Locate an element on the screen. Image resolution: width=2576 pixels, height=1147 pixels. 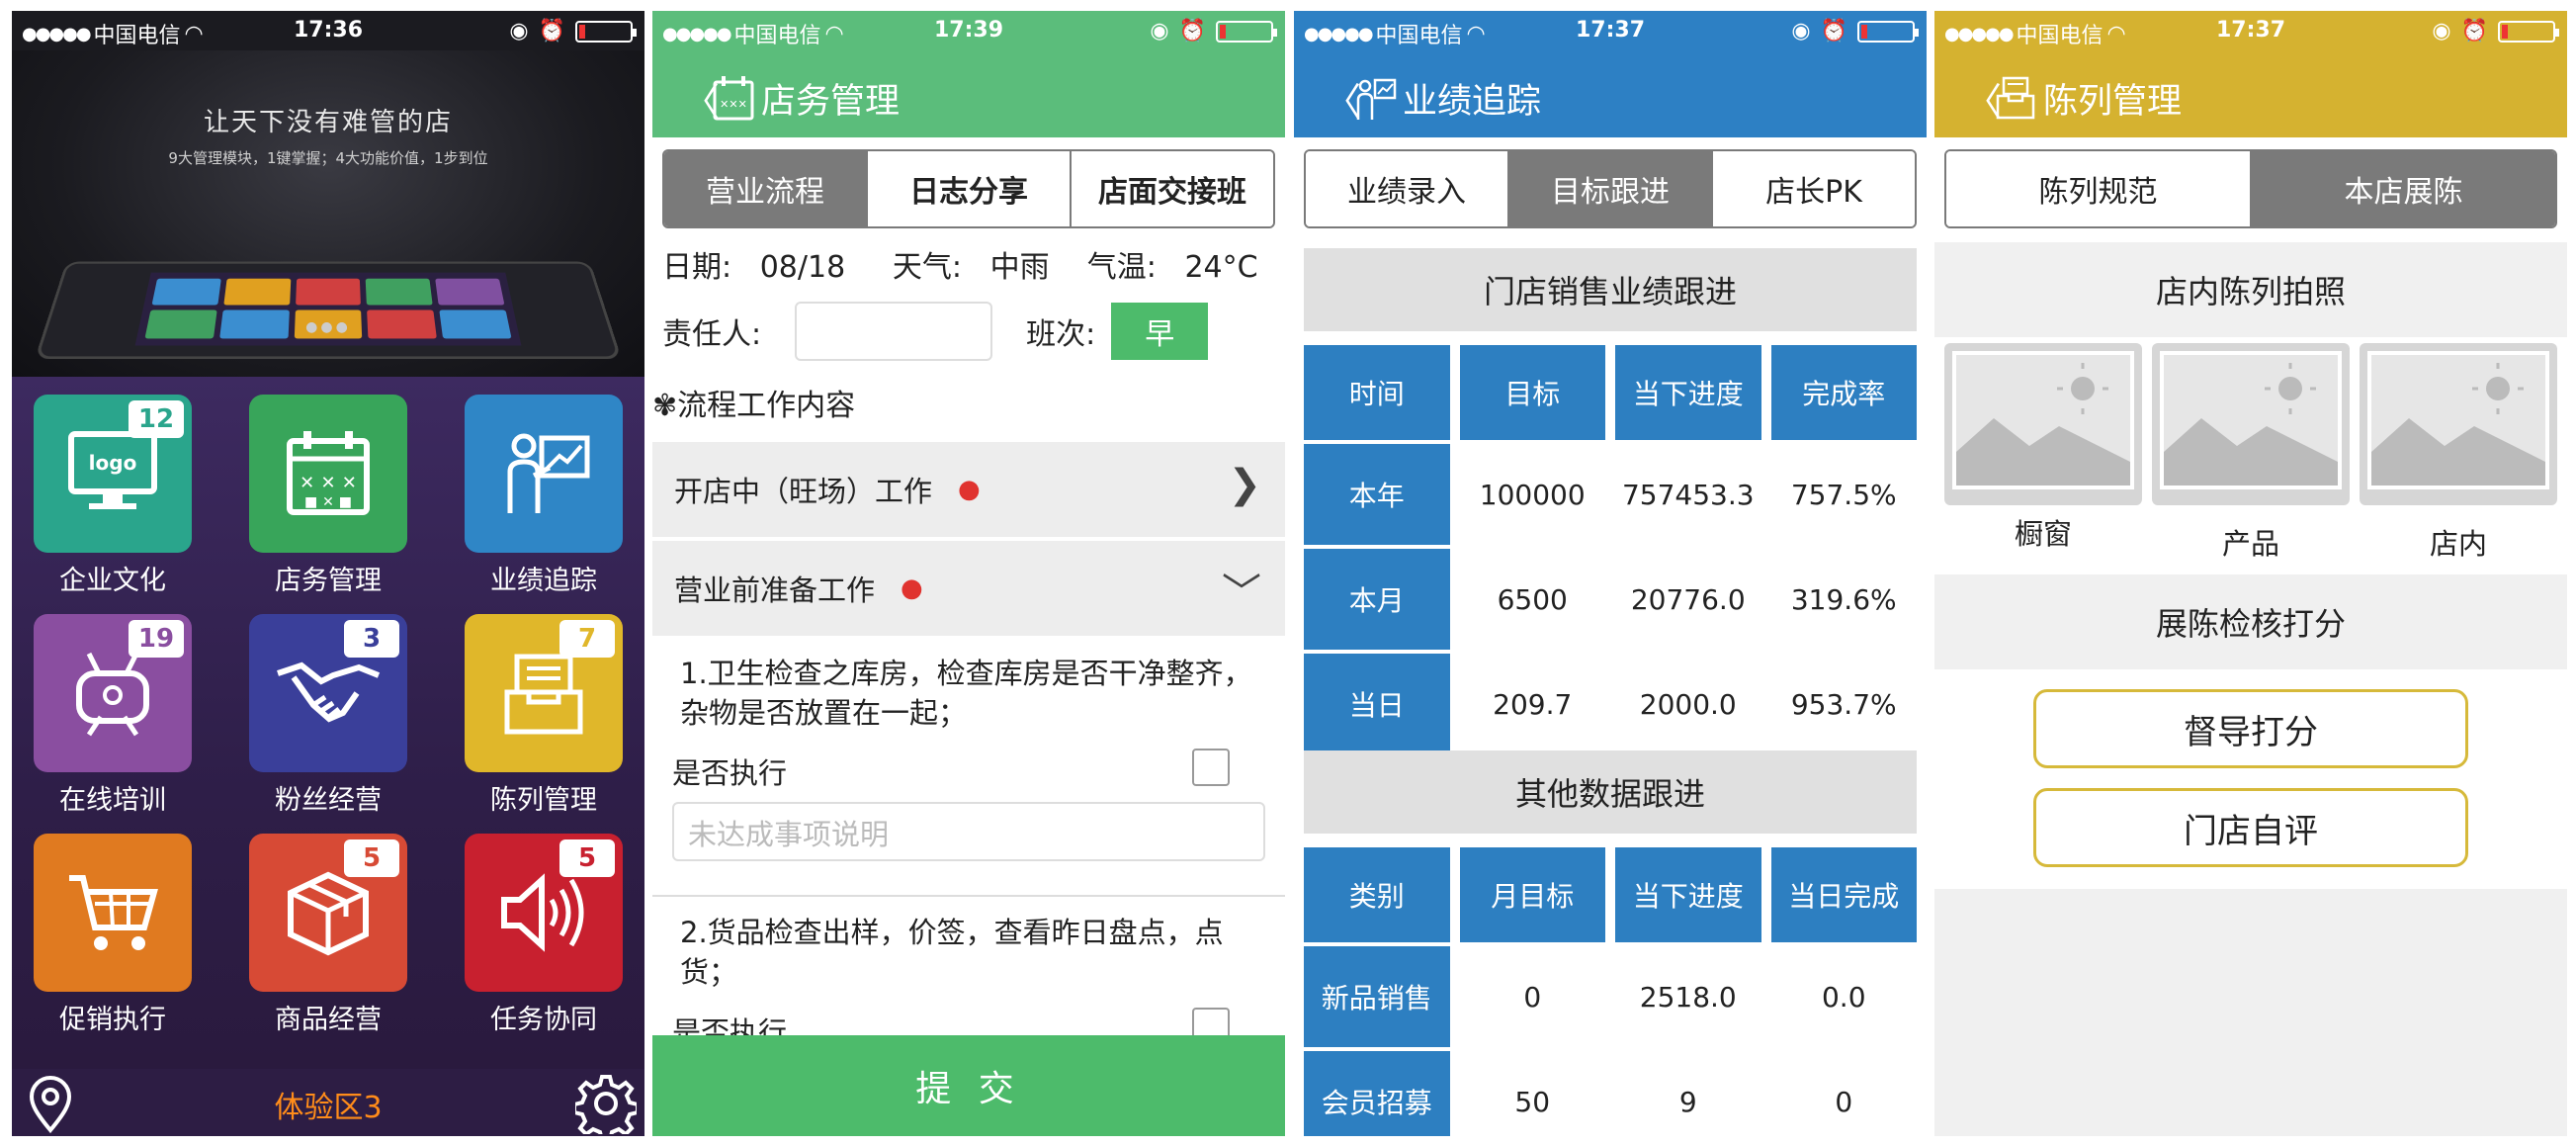
photo-label: 橱窗 is located at coordinates (2043, 534).